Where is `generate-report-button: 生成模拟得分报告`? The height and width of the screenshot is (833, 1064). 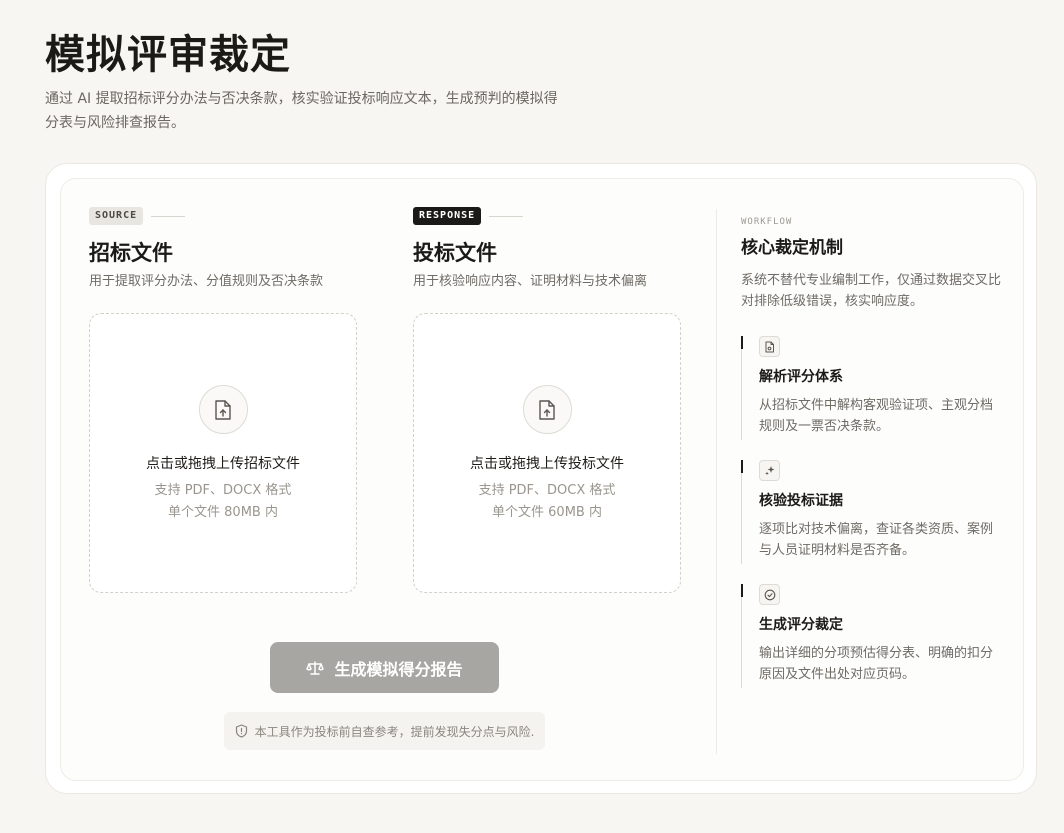 generate-report-button: 生成模拟得分报告 is located at coordinates (384, 667).